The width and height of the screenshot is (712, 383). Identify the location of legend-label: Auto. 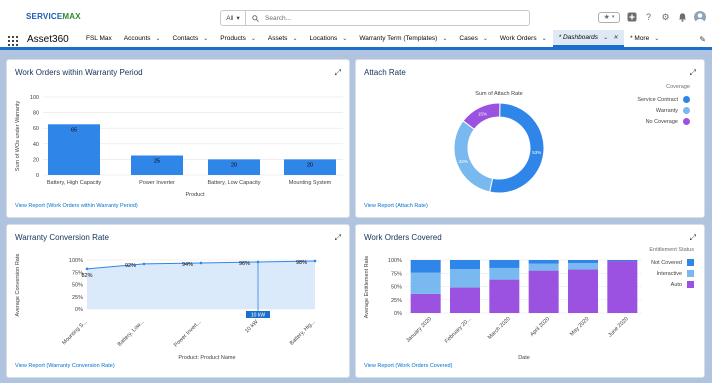
(676, 284).